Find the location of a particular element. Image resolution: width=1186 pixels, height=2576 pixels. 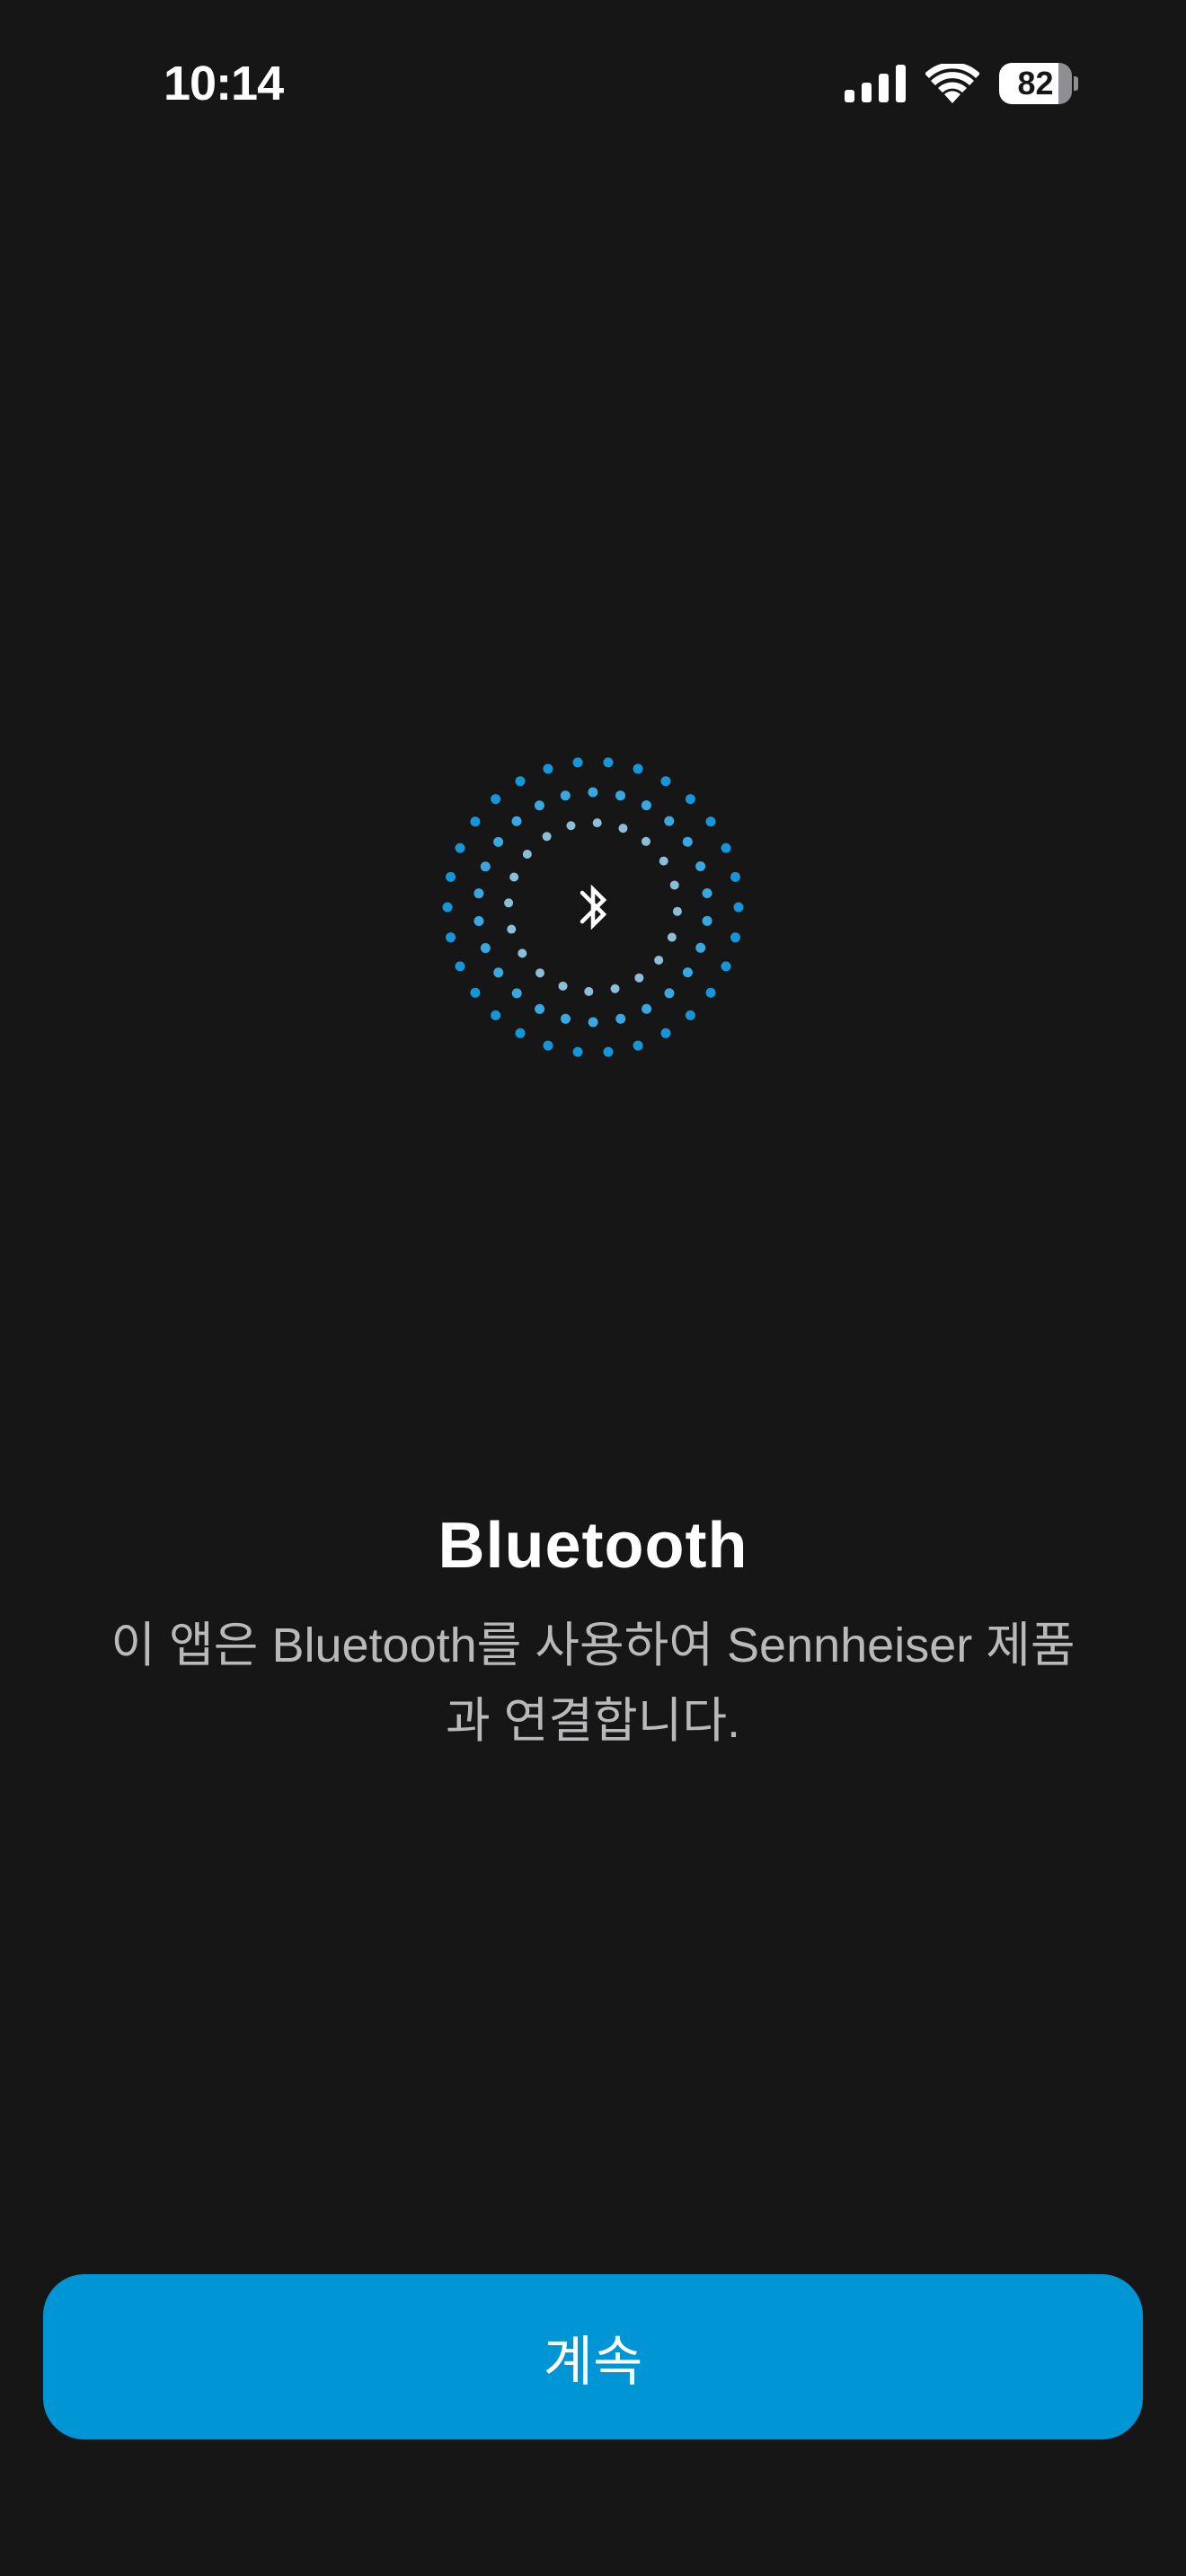

battery-body: 82 is located at coordinates (1036, 83).